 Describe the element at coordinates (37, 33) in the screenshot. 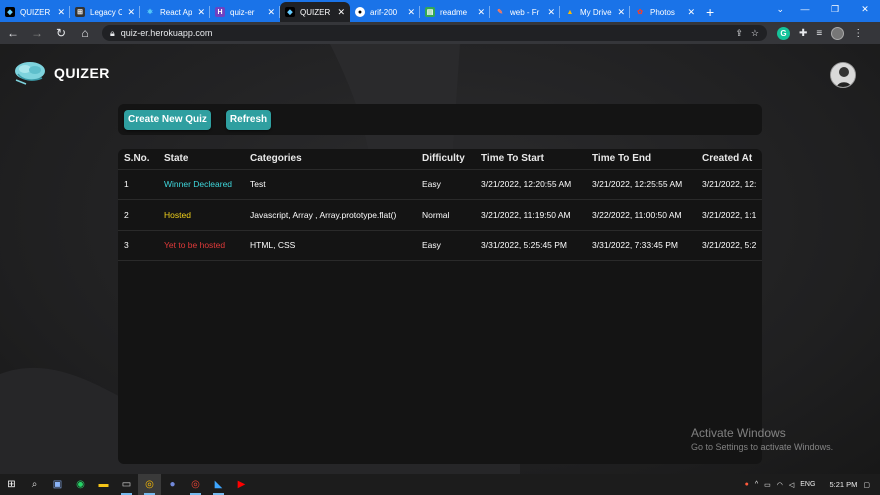

I see `forward-icon: →` at that location.